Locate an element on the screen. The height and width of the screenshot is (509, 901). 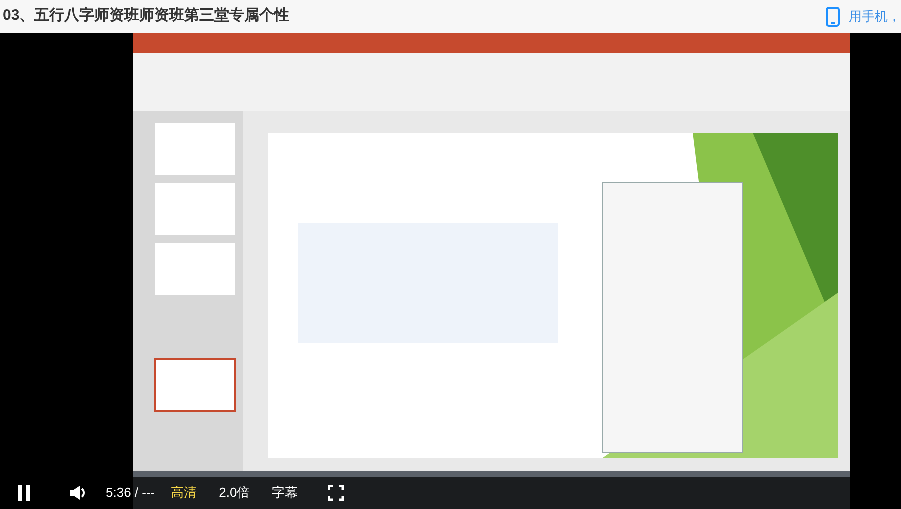
player-option-button: 2.0倍 is located at coordinates (234, 493).